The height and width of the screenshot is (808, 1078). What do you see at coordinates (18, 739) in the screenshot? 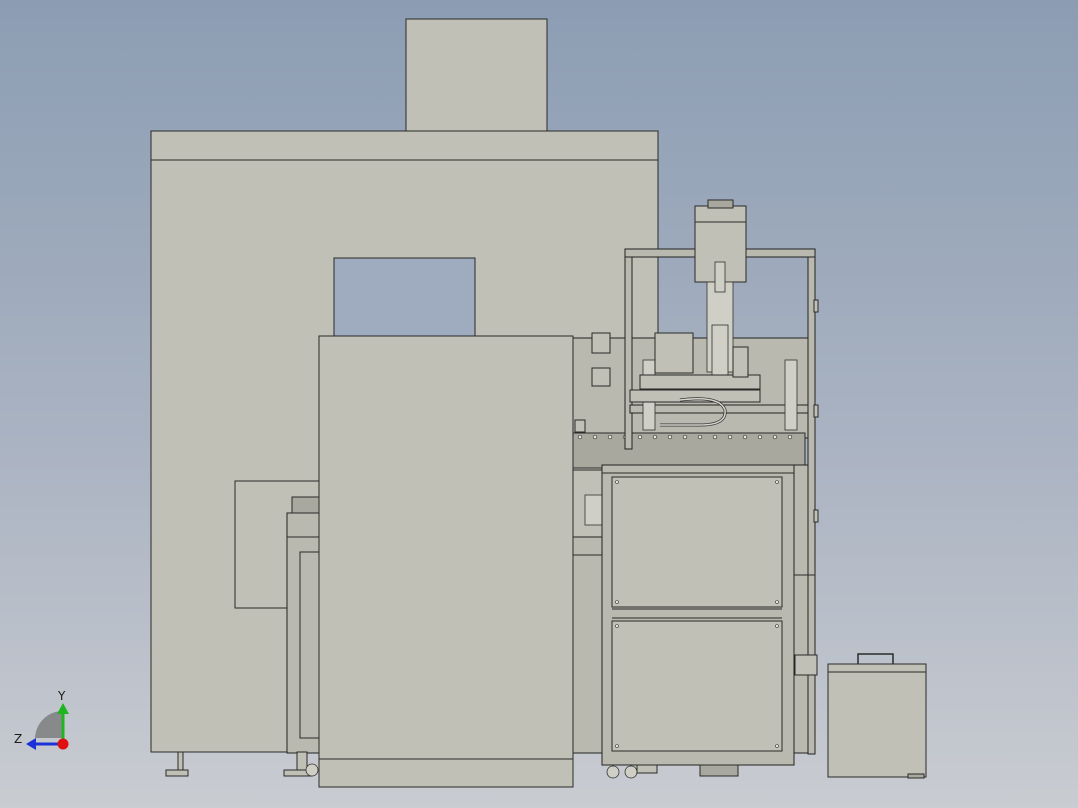
I see `z-axis-label: Z` at bounding box center [18, 739].